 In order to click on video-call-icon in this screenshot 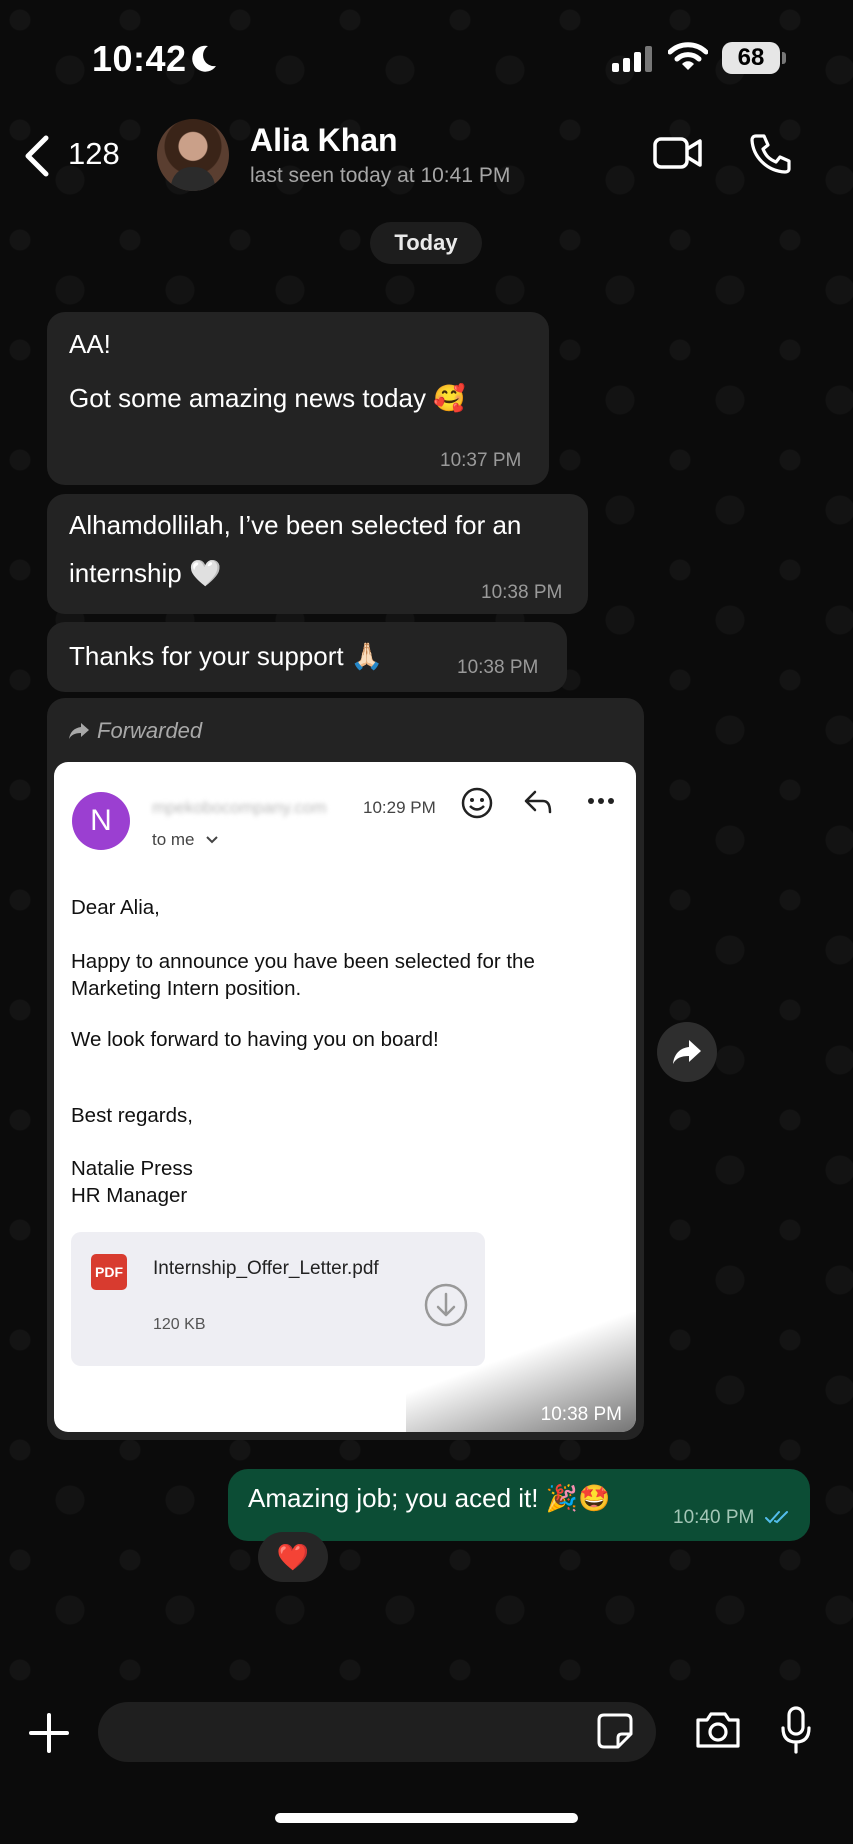, I will do `click(678, 153)`.